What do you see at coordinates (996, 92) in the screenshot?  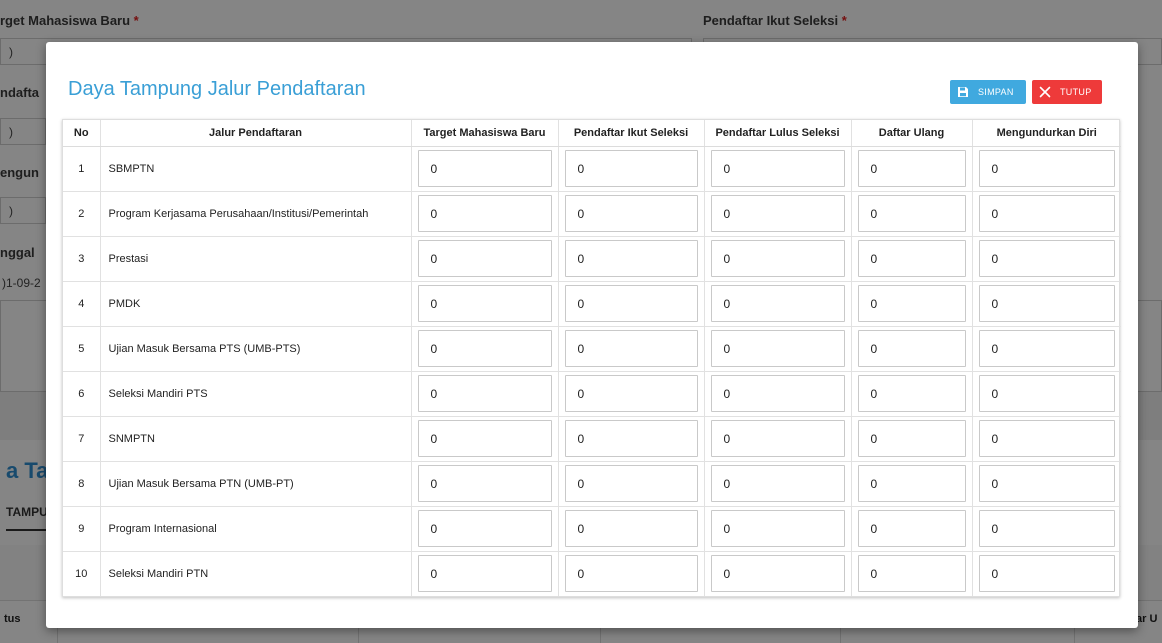 I see `save-button-label: SIMPAN` at bounding box center [996, 92].